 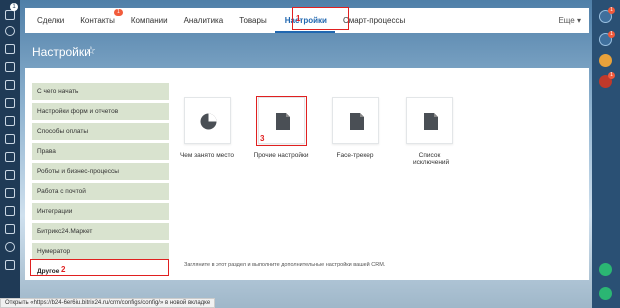 What do you see at coordinates (355, 155) in the screenshot?
I see `tile-face-tracker-label: Face-трекер` at bounding box center [355, 155].